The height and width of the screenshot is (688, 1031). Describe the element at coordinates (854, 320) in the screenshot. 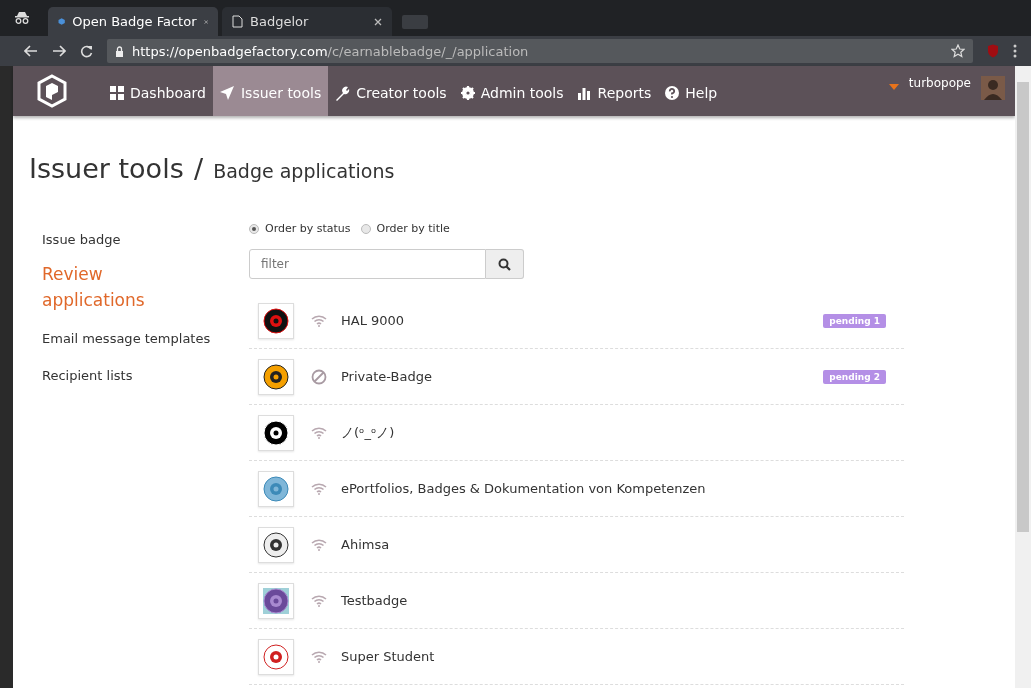

I see `pending-badge: pending 1` at that location.